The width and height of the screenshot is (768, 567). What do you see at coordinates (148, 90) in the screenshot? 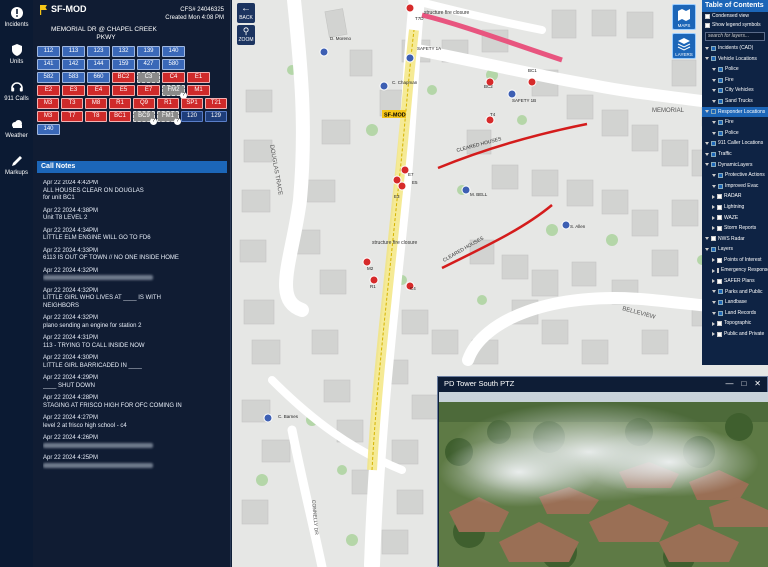
I see `unit-chip: E7` at bounding box center [148, 90].